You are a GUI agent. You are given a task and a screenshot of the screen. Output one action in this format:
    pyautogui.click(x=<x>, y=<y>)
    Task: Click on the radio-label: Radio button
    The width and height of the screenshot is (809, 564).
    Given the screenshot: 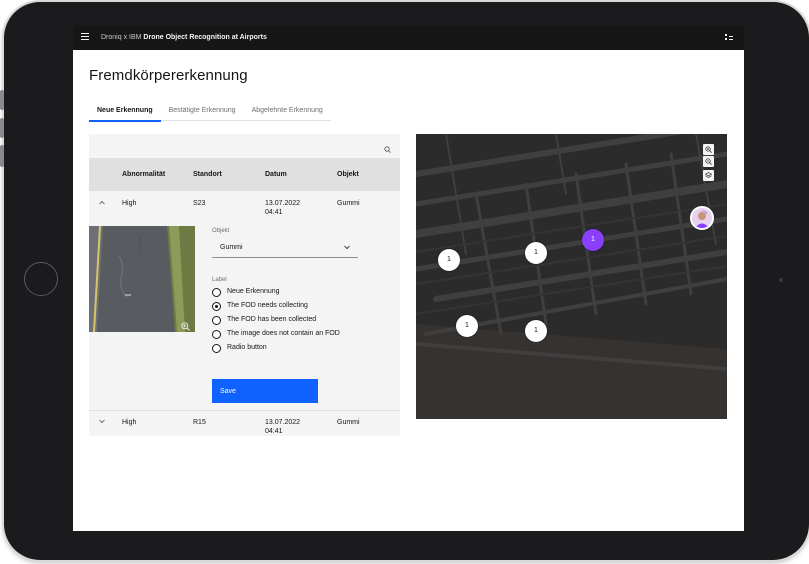 What is the action you would take?
    pyautogui.click(x=247, y=347)
    